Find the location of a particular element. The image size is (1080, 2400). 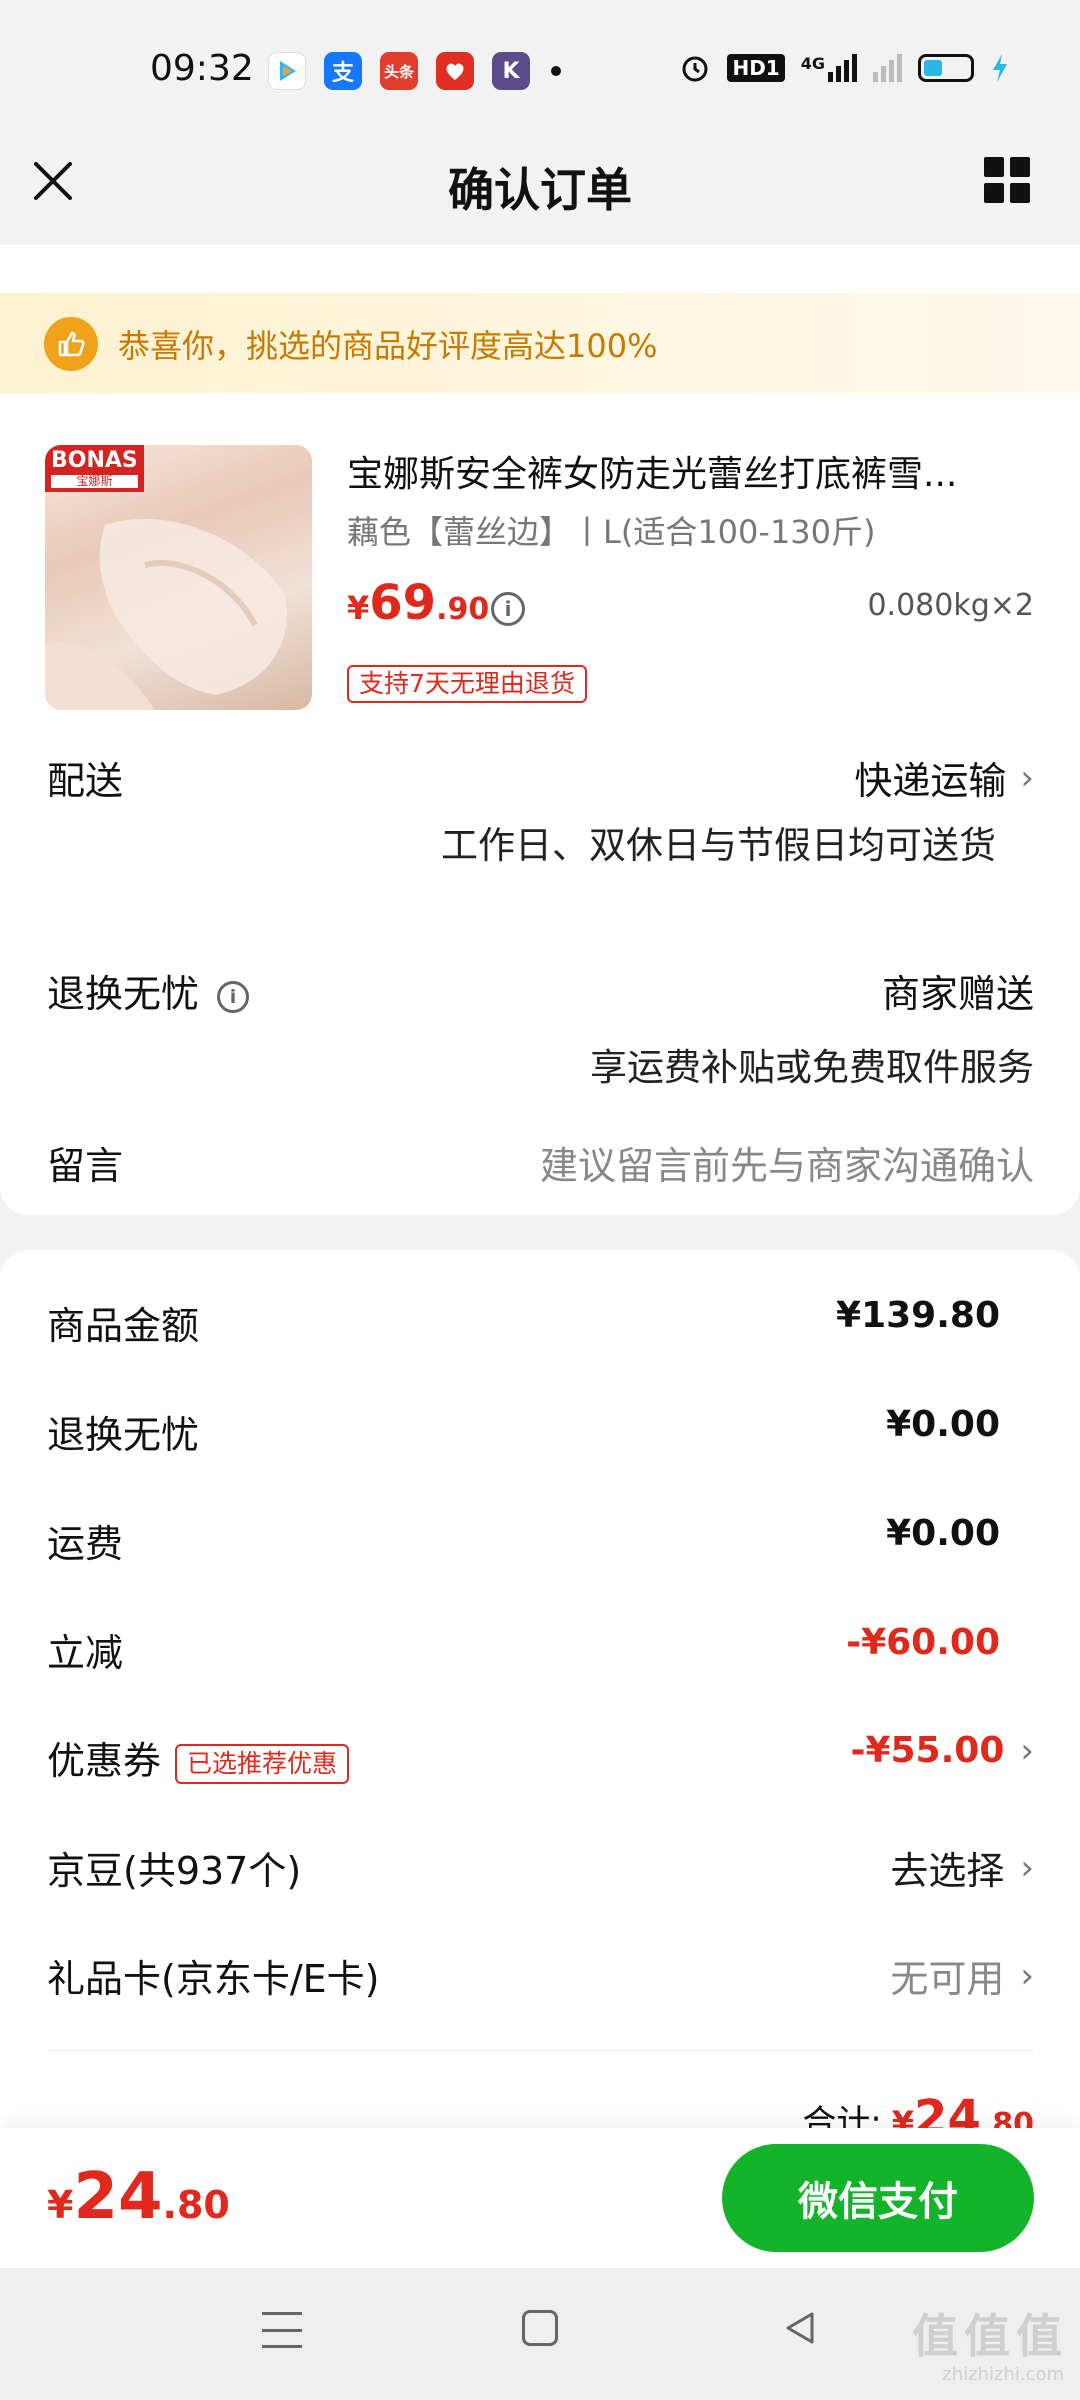

grid-menu-icon is located at coordinates (1007, 180).